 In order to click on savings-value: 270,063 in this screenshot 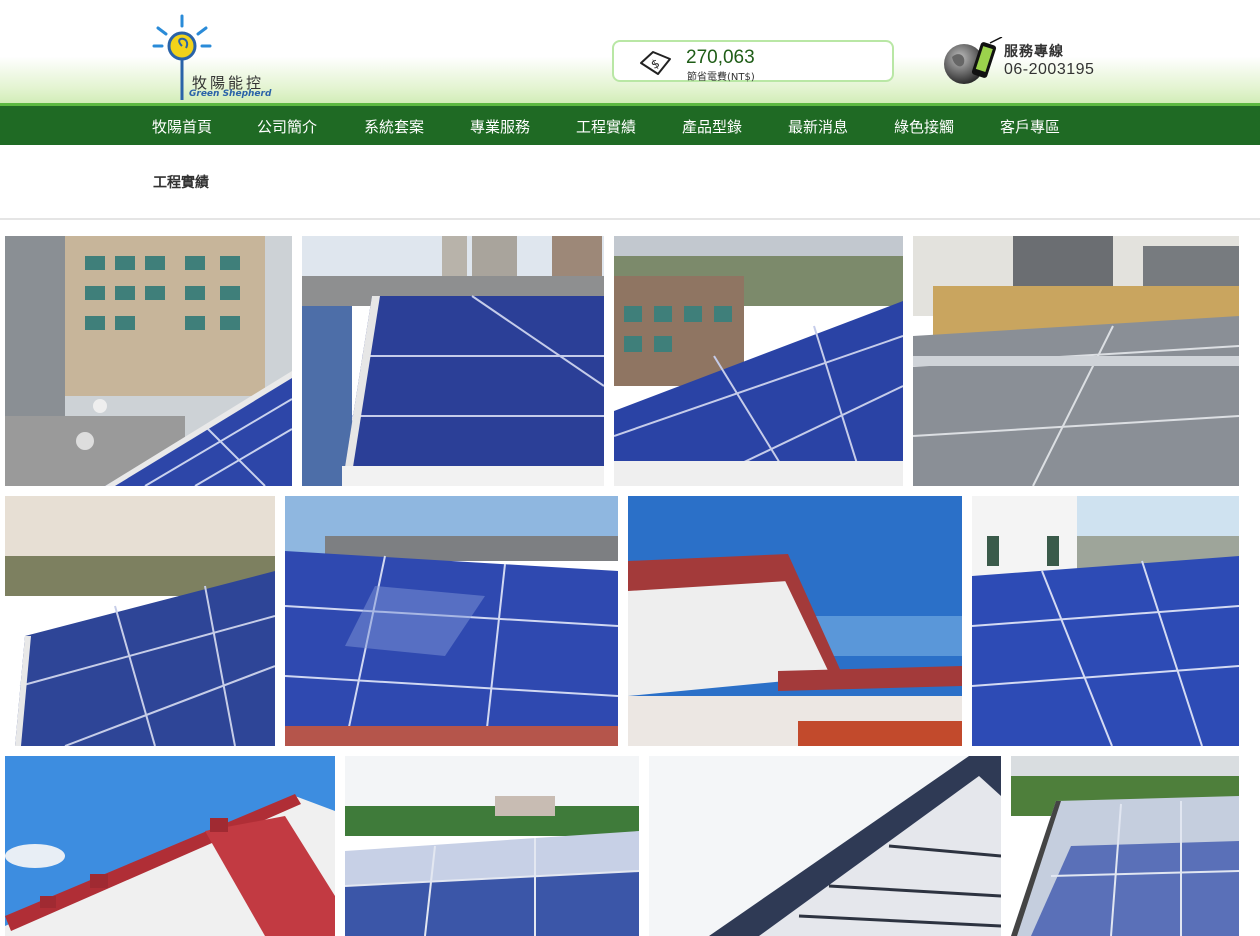, I will do `click(720, 57)`.